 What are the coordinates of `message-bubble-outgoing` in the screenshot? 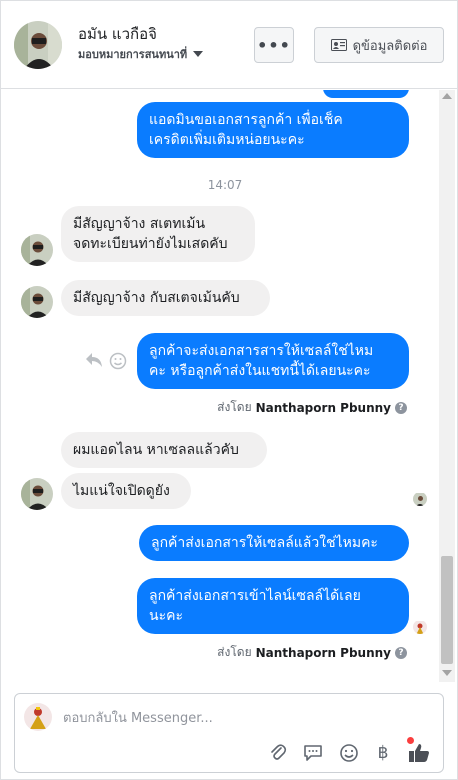 It's located at (366, 94).